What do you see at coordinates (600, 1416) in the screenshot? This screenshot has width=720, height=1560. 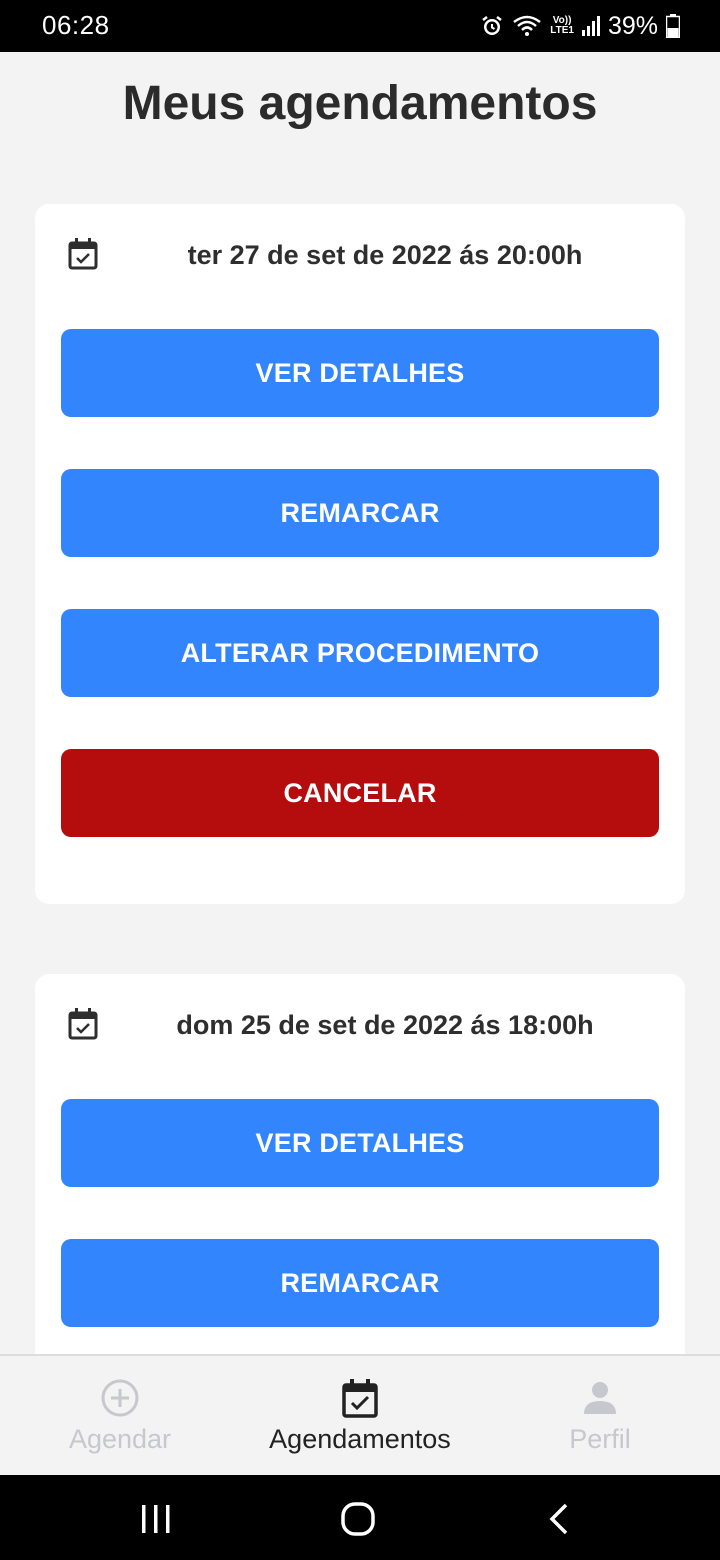 I see `tab-perfil: Perfil` at bounding box center [600, 1416].